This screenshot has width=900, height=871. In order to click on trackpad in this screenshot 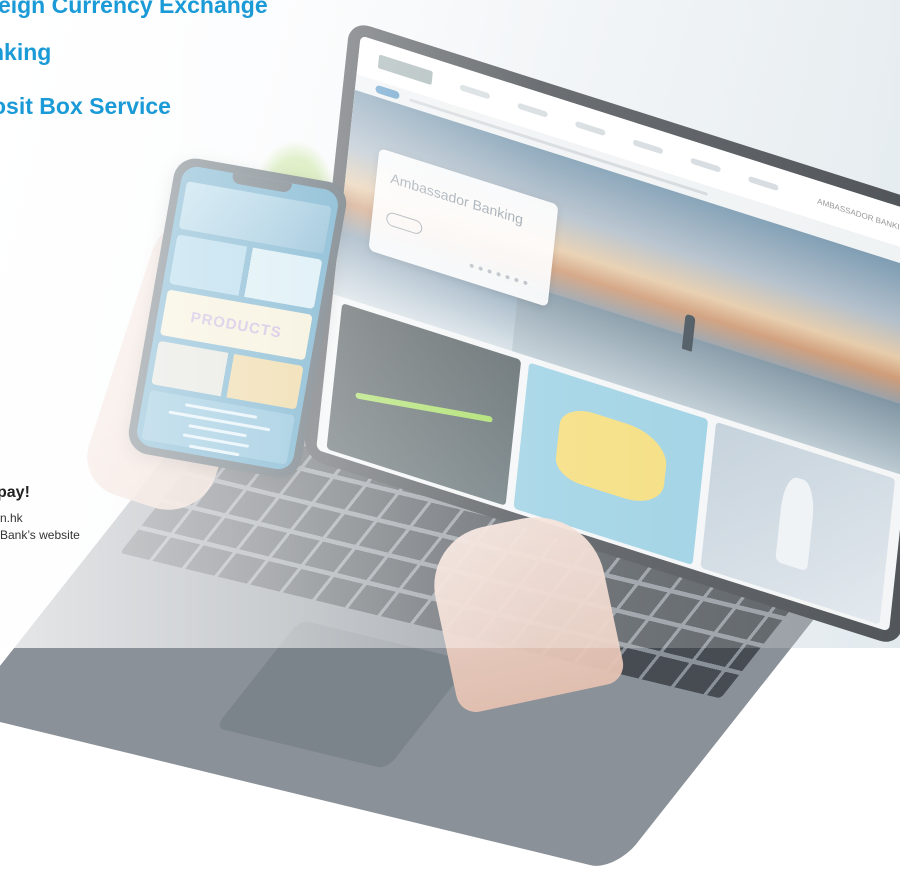, I will do `click(343, 695)`.